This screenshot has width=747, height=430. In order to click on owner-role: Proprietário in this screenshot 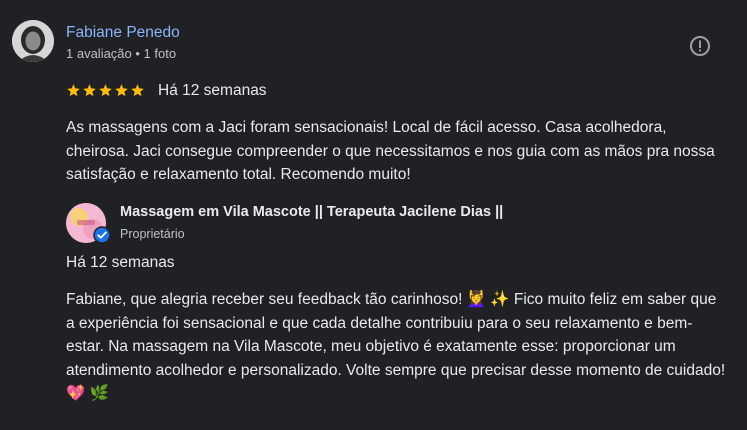, I will do `click(152, 234)`.